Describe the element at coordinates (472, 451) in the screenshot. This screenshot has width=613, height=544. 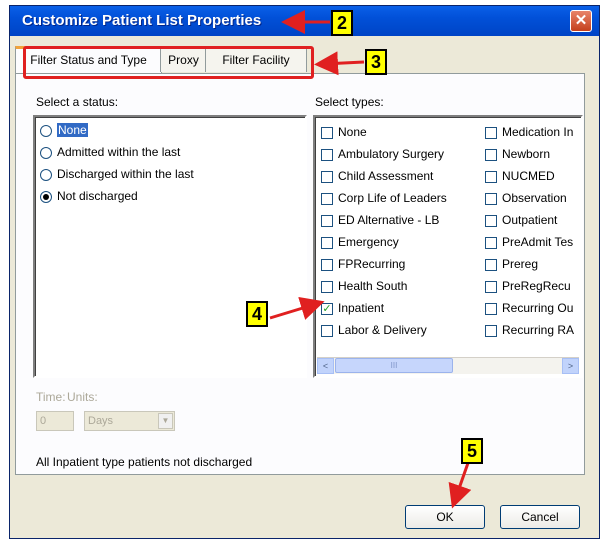
I see `callout-5: 5` at that location.